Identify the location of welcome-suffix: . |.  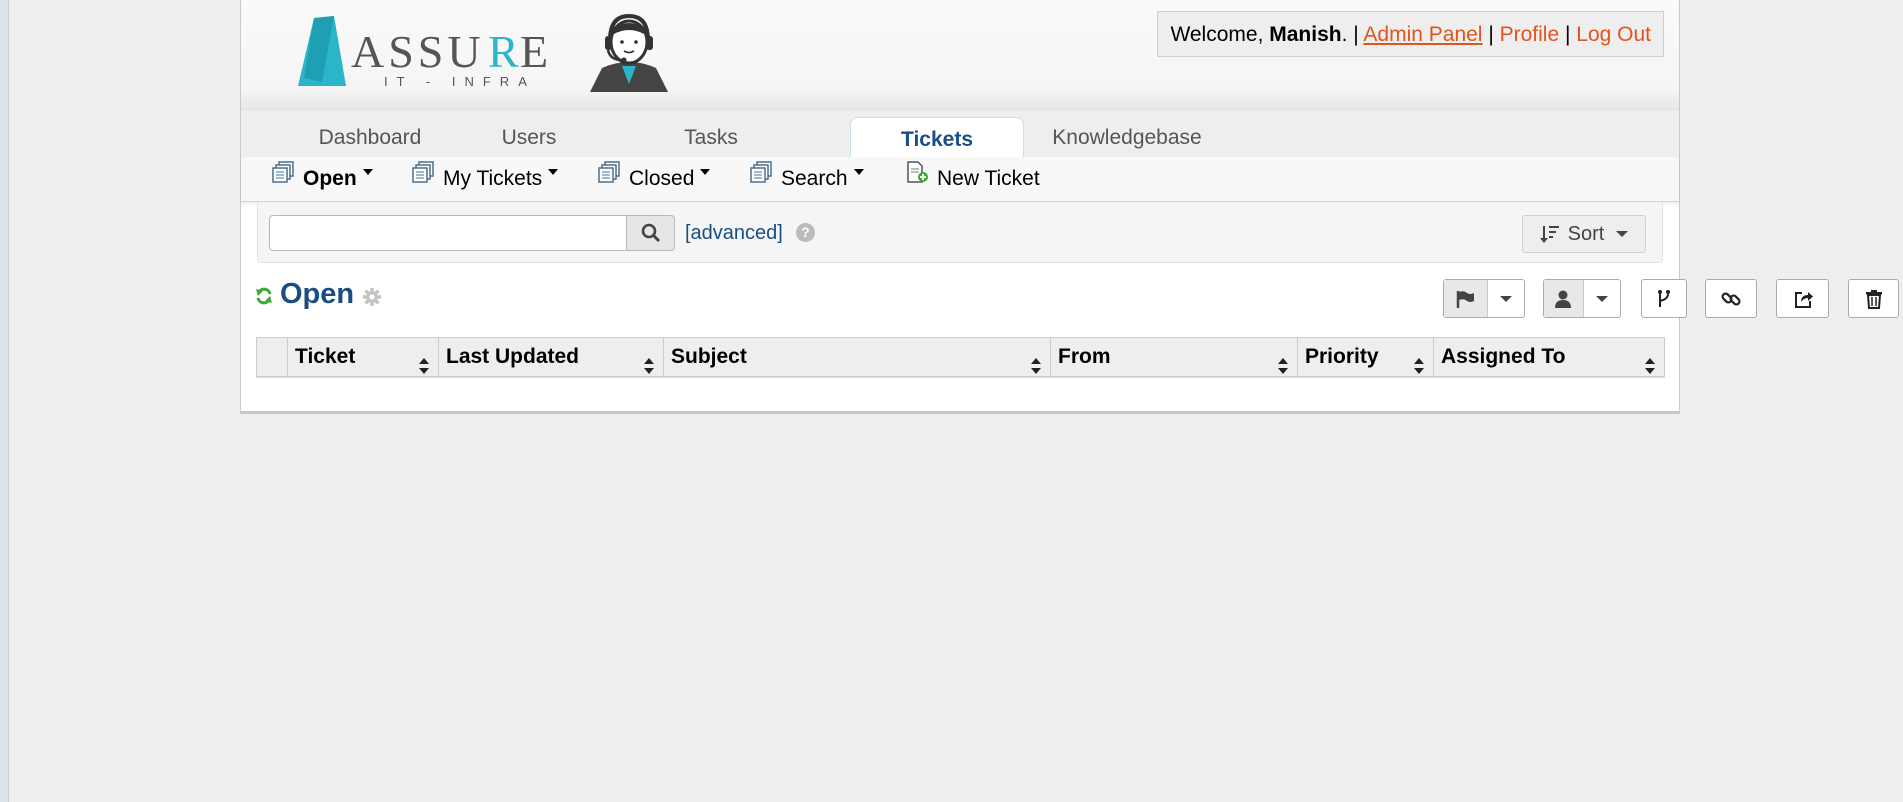
(1352, 34).